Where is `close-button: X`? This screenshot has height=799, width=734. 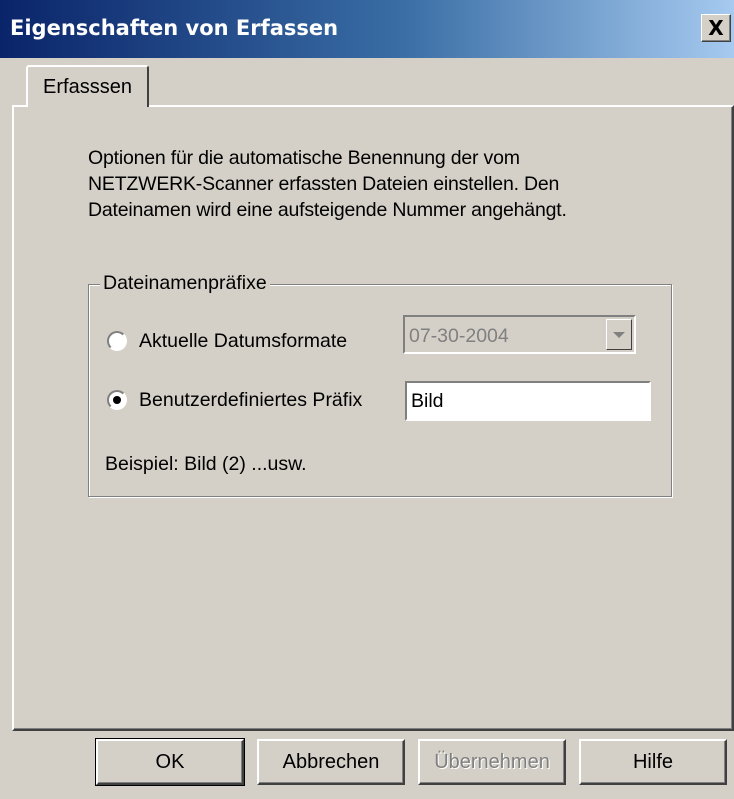
close-button: X is located at coordinates (716, 28).